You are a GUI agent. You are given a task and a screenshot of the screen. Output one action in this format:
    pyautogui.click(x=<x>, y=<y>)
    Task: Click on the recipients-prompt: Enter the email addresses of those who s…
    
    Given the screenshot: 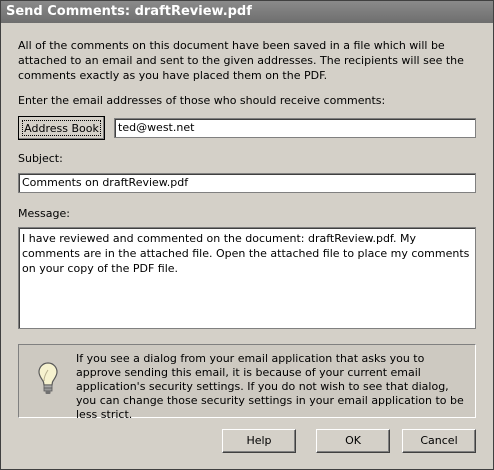 What is the action you would take?
    pyautogui.click(x=202, y=100)
    